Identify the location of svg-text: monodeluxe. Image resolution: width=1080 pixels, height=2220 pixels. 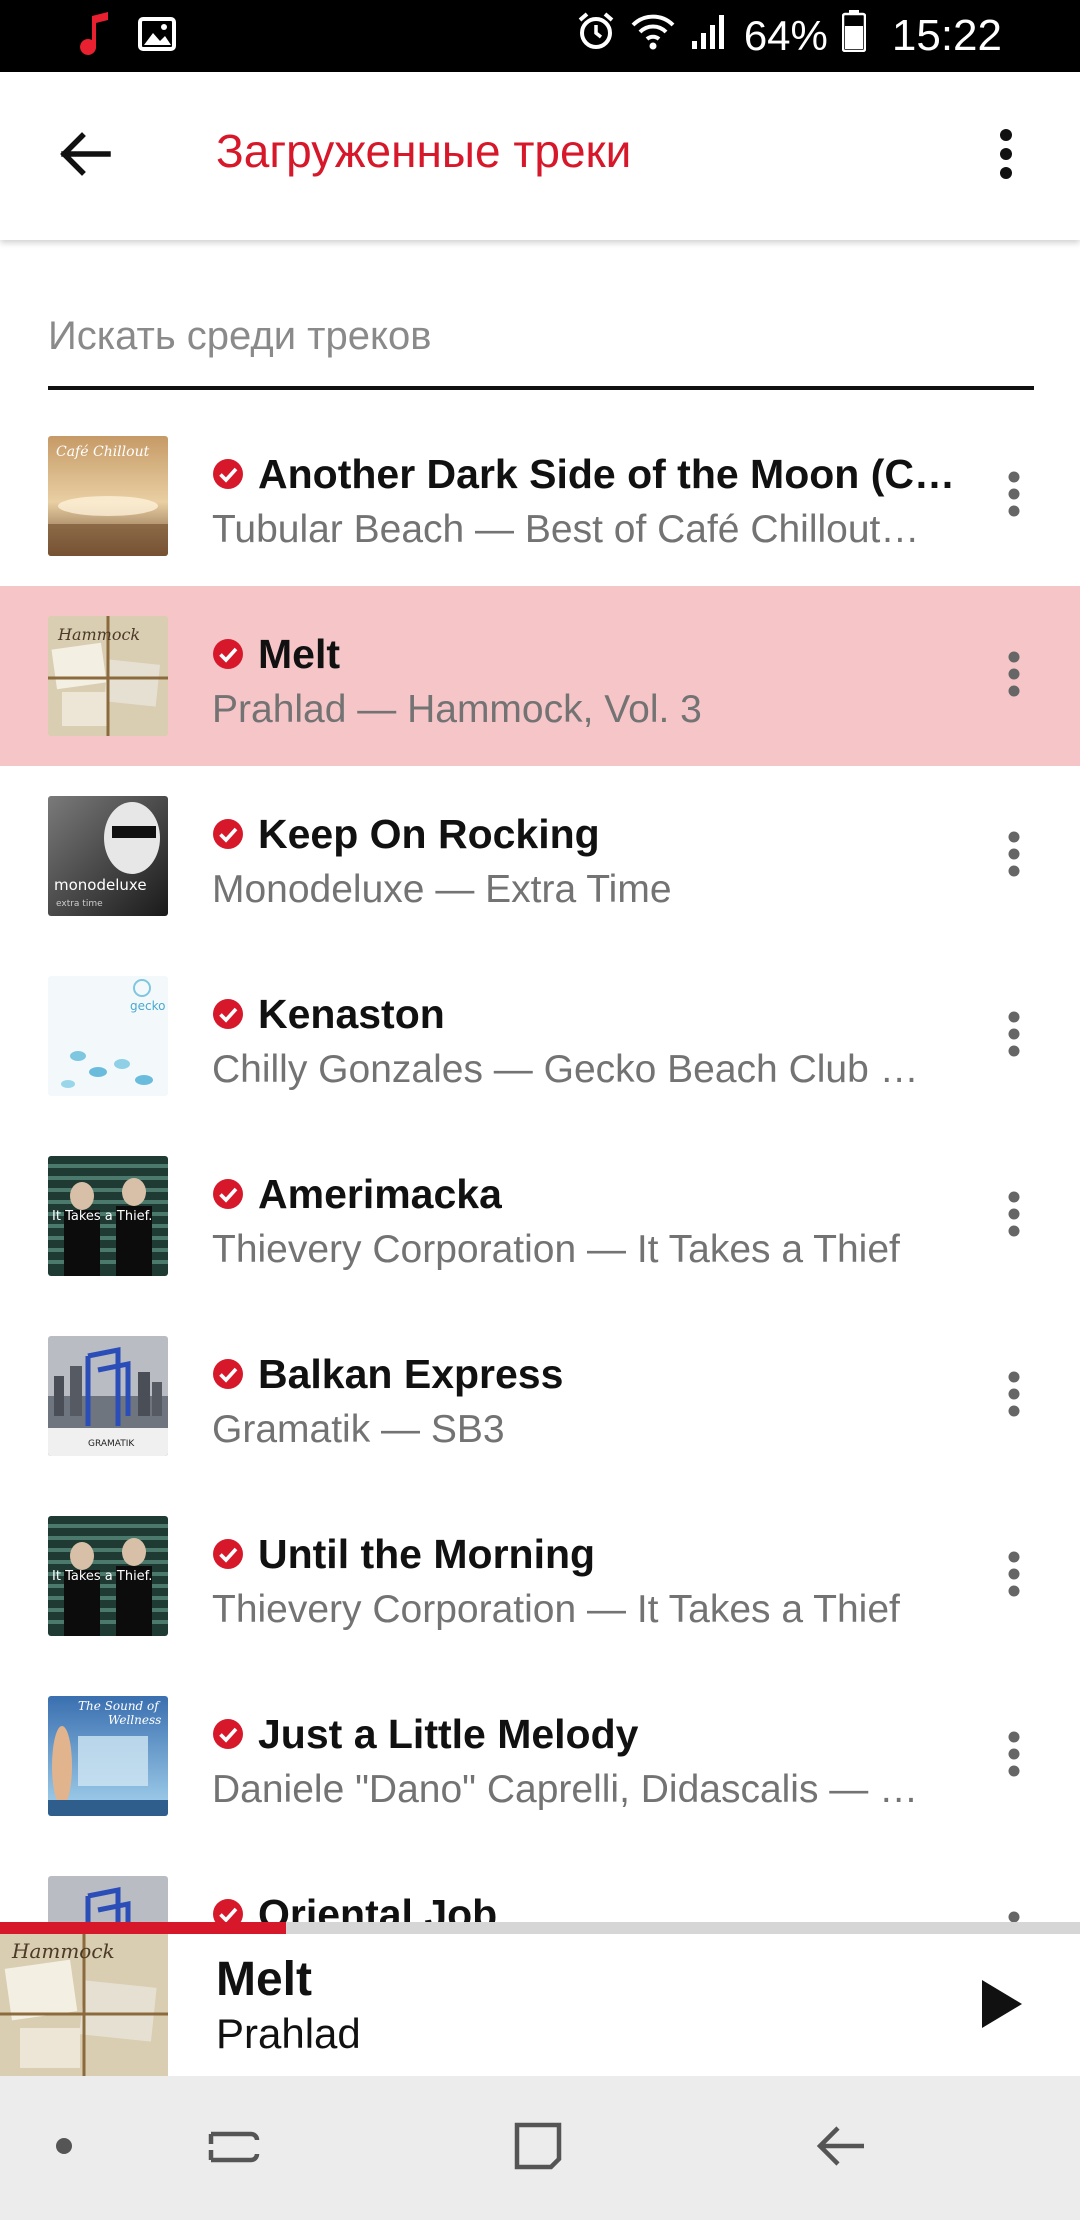
(100, 885).